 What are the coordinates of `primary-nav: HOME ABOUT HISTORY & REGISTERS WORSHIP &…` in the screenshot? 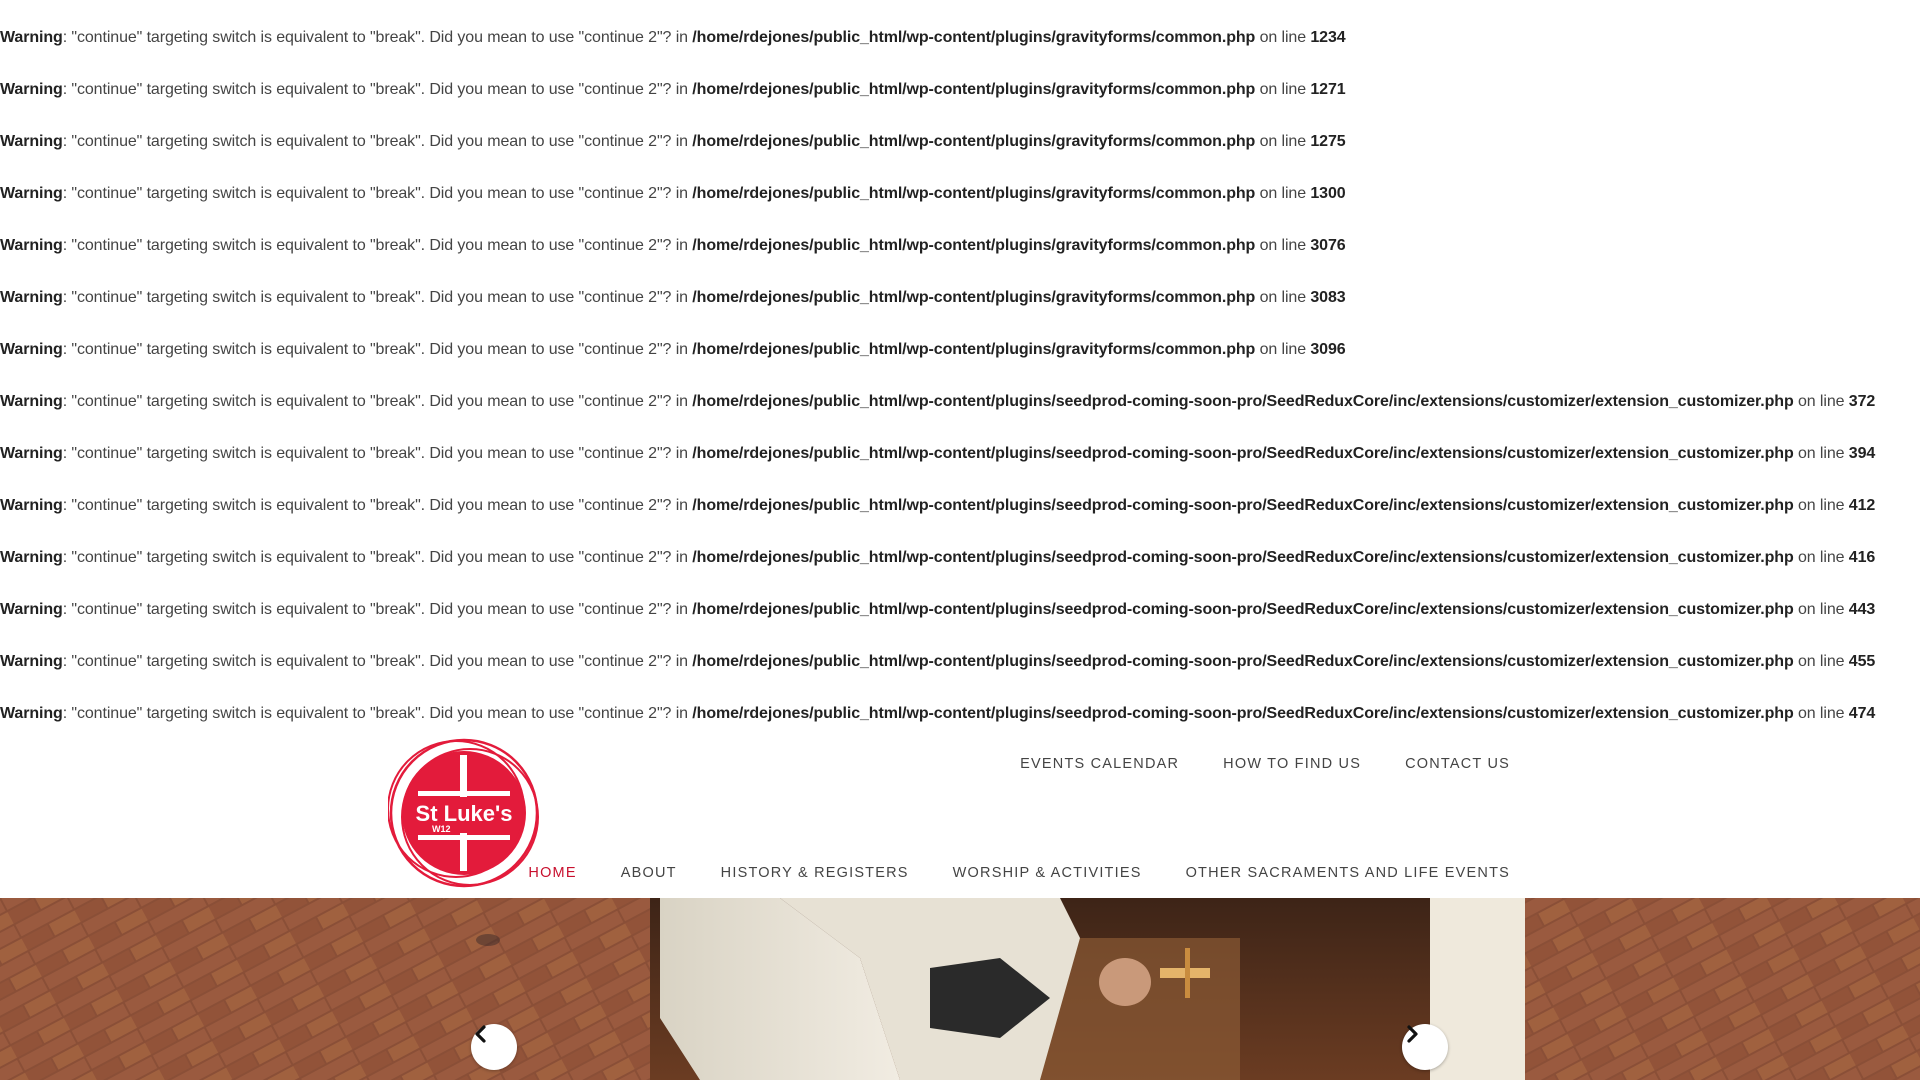 It's located at (1019, 873).